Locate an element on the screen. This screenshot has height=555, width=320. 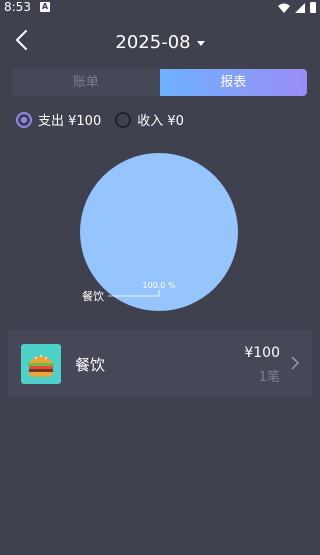
status-indicators is located at coordinates (297, 7).